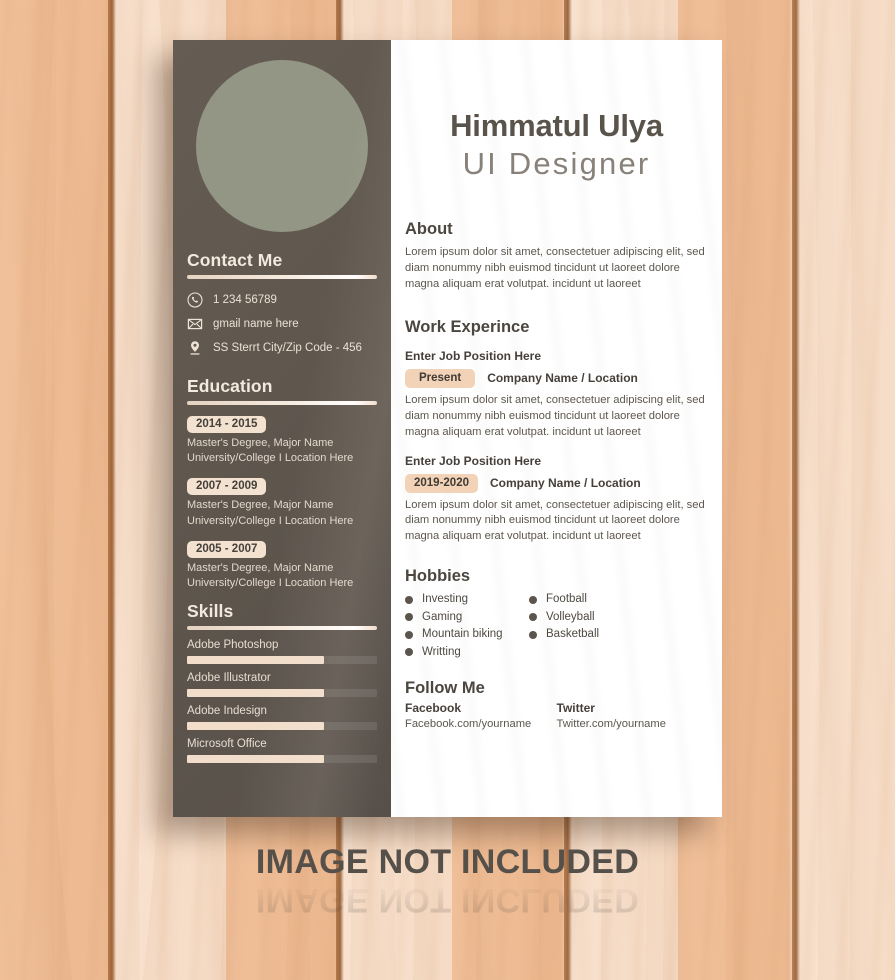  What do you see at coordinates (556, 125) in the screenshot?
I see `page-title: Himmatul Ulya` at bounding box center [556, 125].